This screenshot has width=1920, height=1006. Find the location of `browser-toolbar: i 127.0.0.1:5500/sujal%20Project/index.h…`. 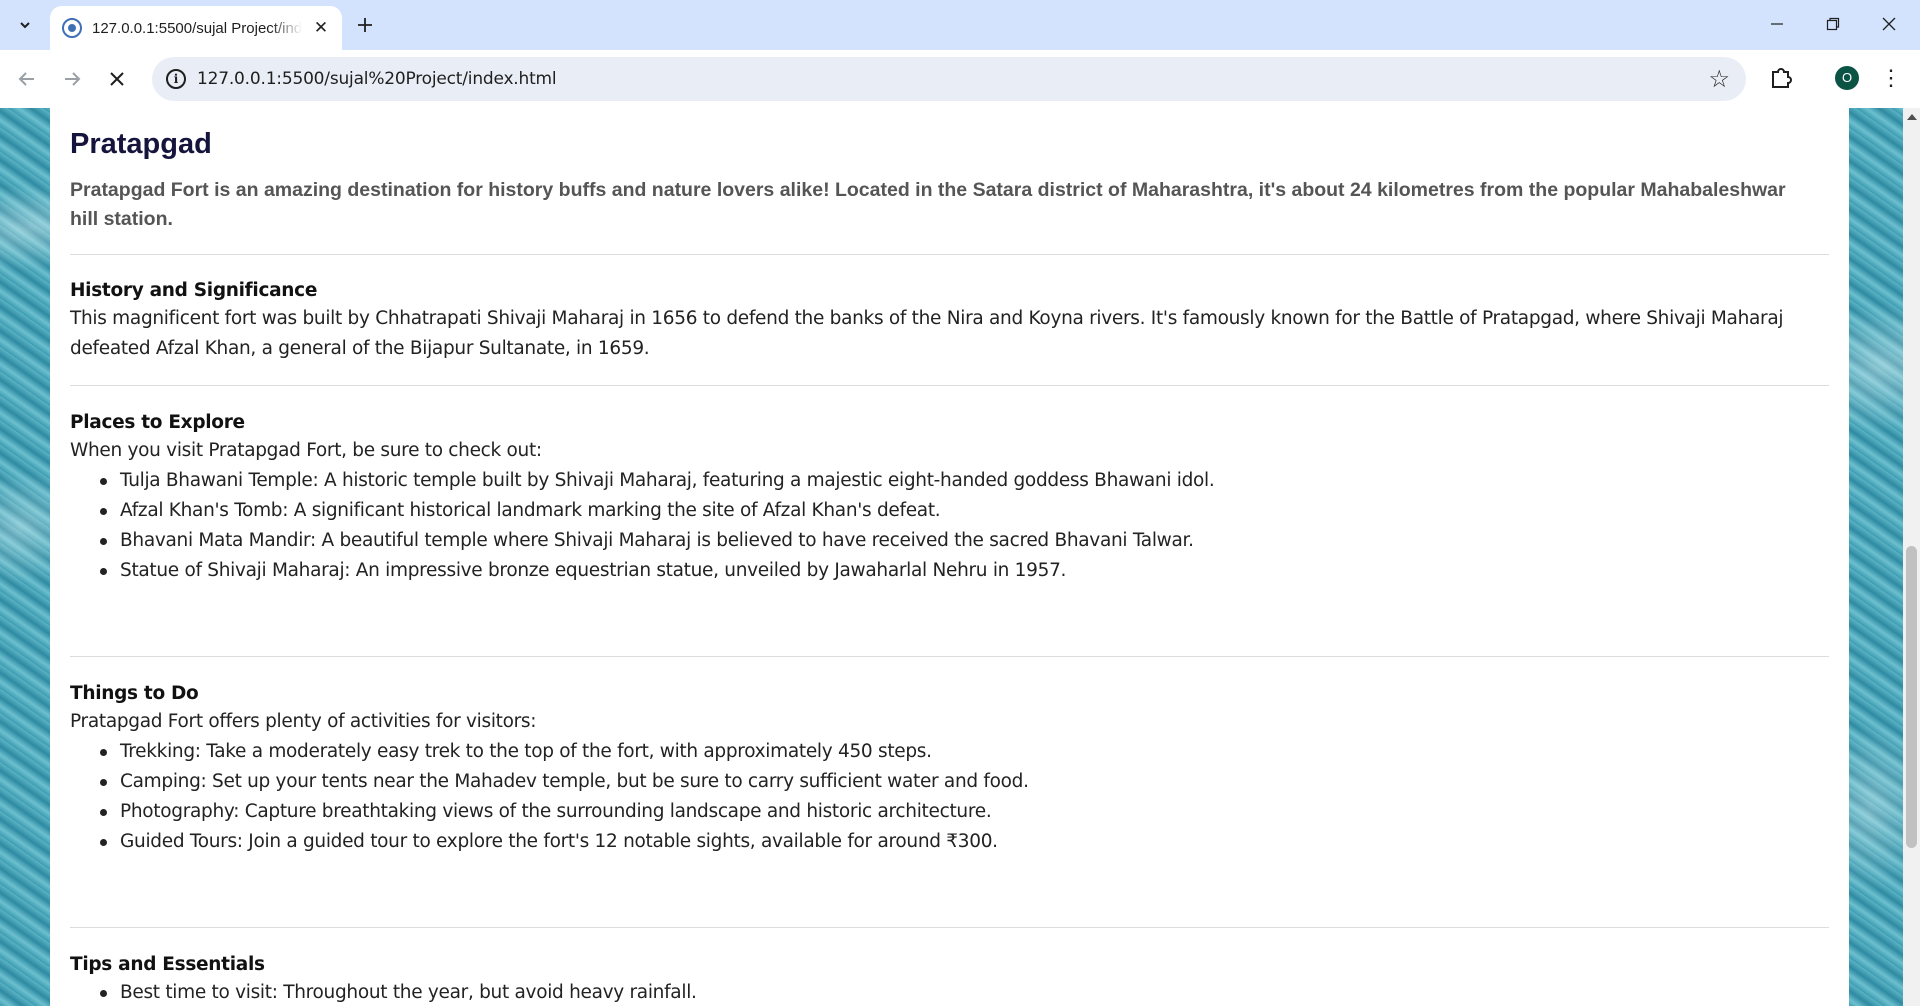

browser-toolbar: i 127.0.0.1:5500/sujal%20Project/index.h… is located at coordinates (960, 79).